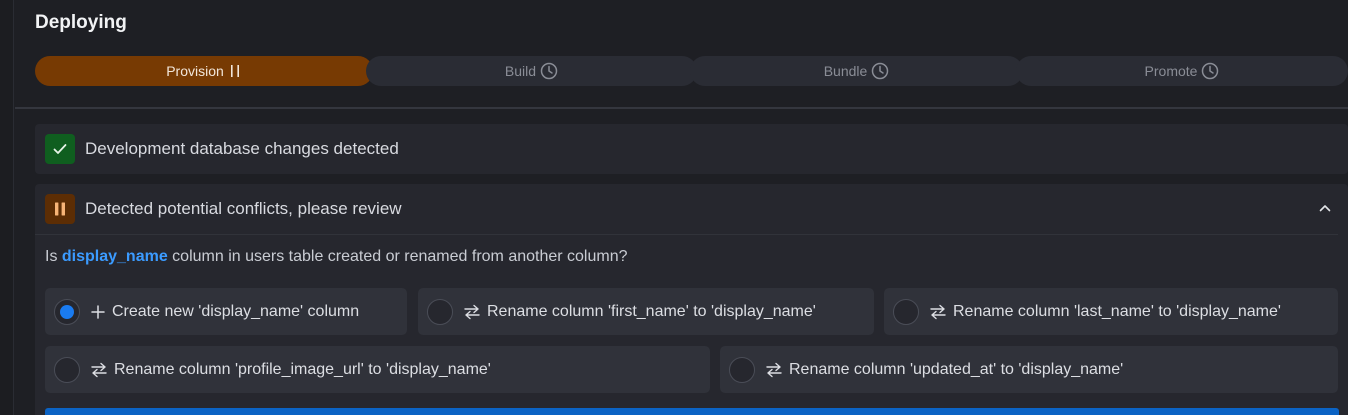 The height and width of the screenshot is (415, 1348). Describe the element at coordinates (67, 311) in the screenshot. I see `radio-selected` at that location.